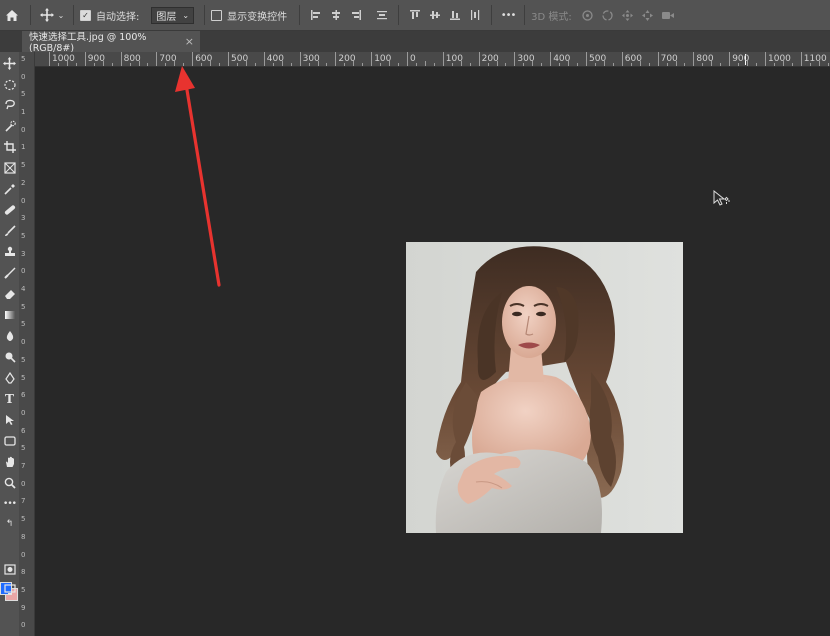  Describe the element at coordinates (9, 335) in the screenshot. I see `blur-tool-icon` at that location.